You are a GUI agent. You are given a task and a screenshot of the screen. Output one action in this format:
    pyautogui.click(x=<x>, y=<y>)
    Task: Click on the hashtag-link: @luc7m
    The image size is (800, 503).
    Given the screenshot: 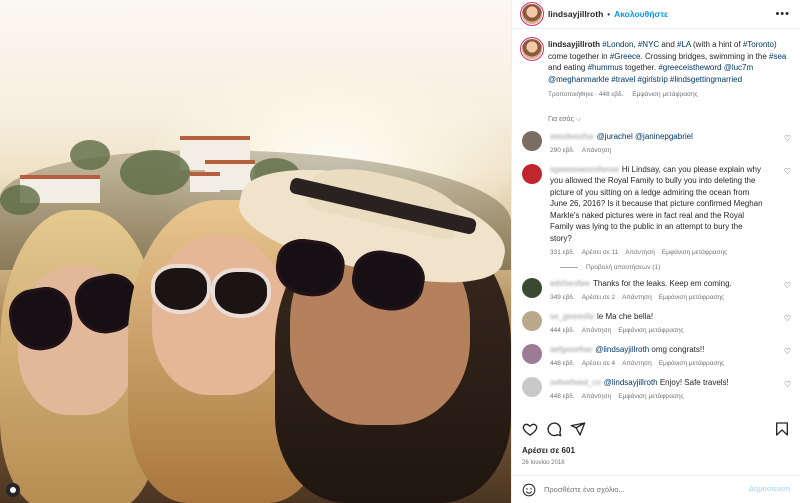 What is the action you would take?
    pyautogui.click(x=738, y=67)
    